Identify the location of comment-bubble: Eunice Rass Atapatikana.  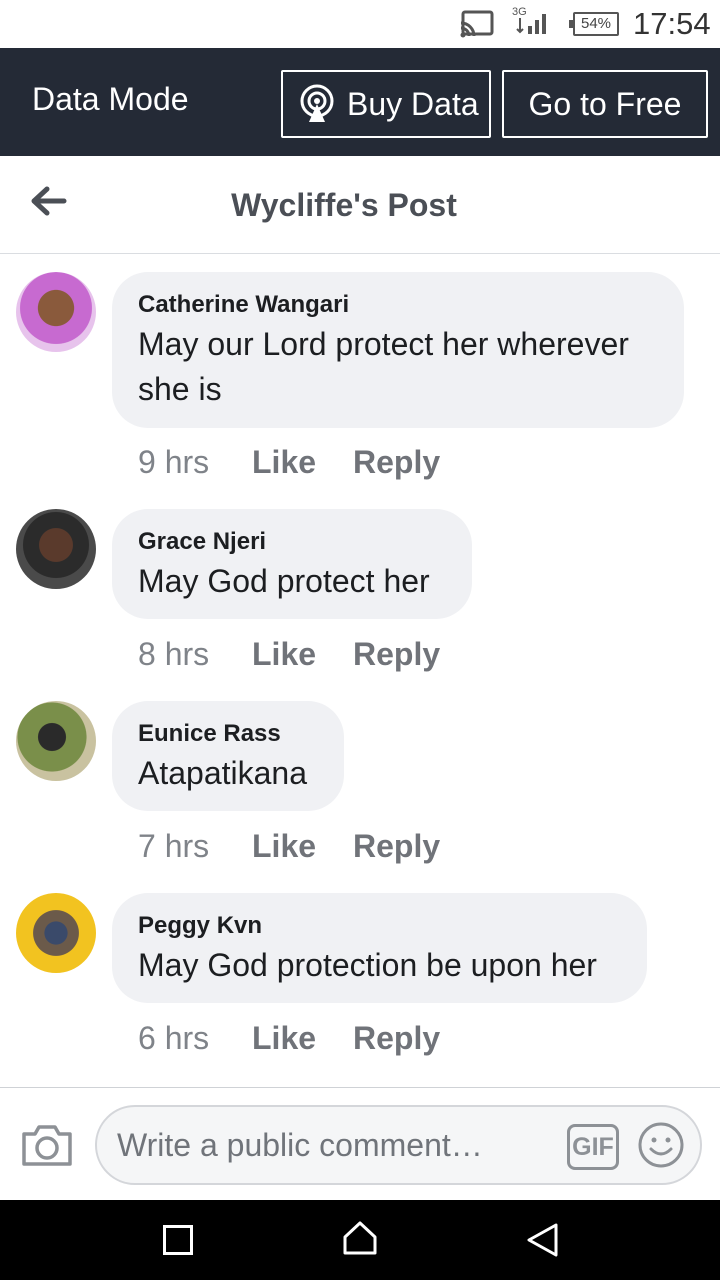
(228, 756).